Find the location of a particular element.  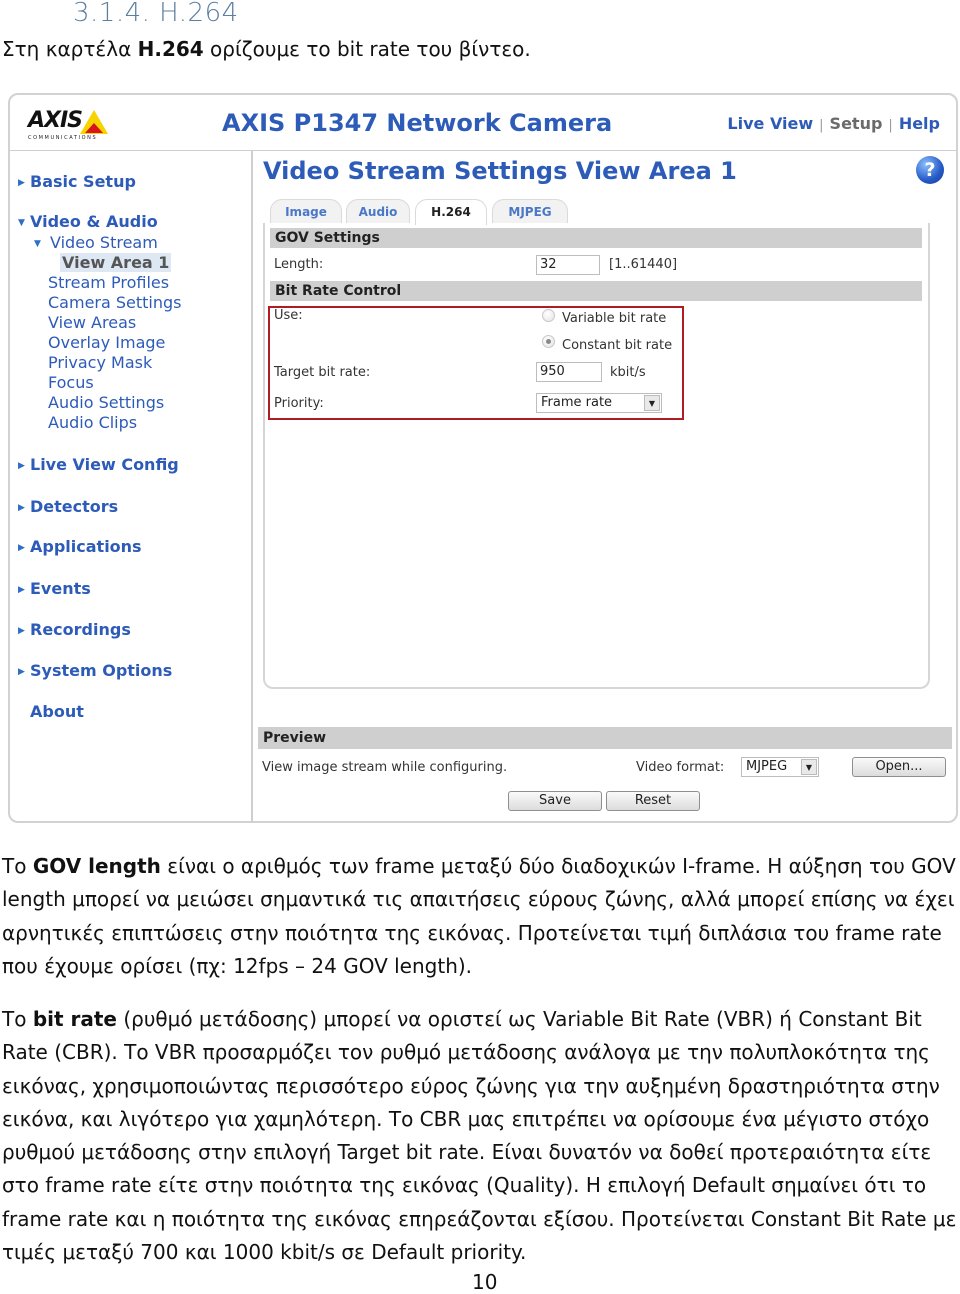

axis-logo: AXIS COMMUNICATIONS is located at coordinates (71, 126).